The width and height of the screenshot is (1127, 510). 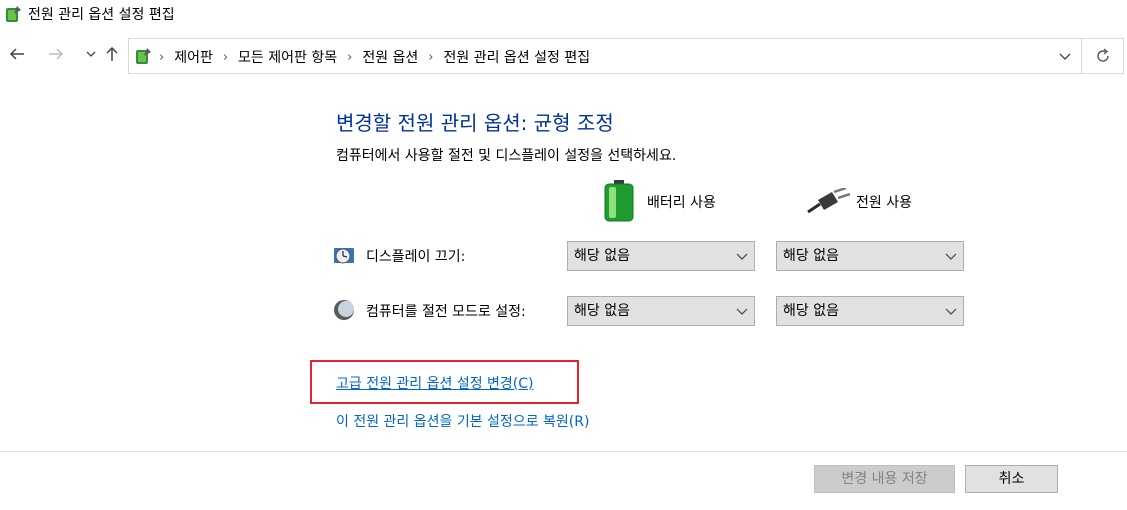 I want to click on breadcrumb-item-all-control-panel-items: 모든 제어판 항목, so click(x=287, y=57).